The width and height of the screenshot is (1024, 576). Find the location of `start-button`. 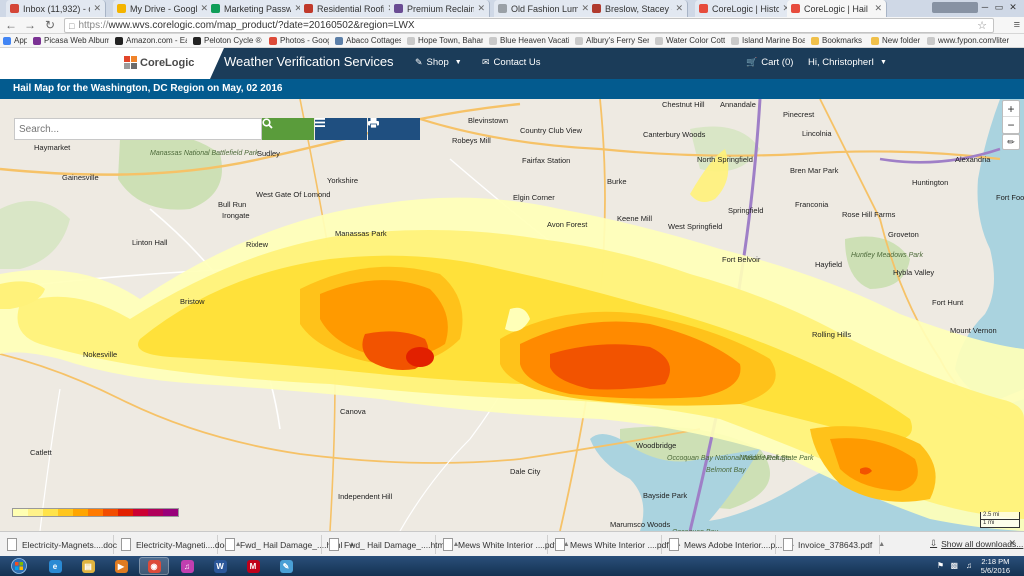

start-button is located at coordinates (19, 566).